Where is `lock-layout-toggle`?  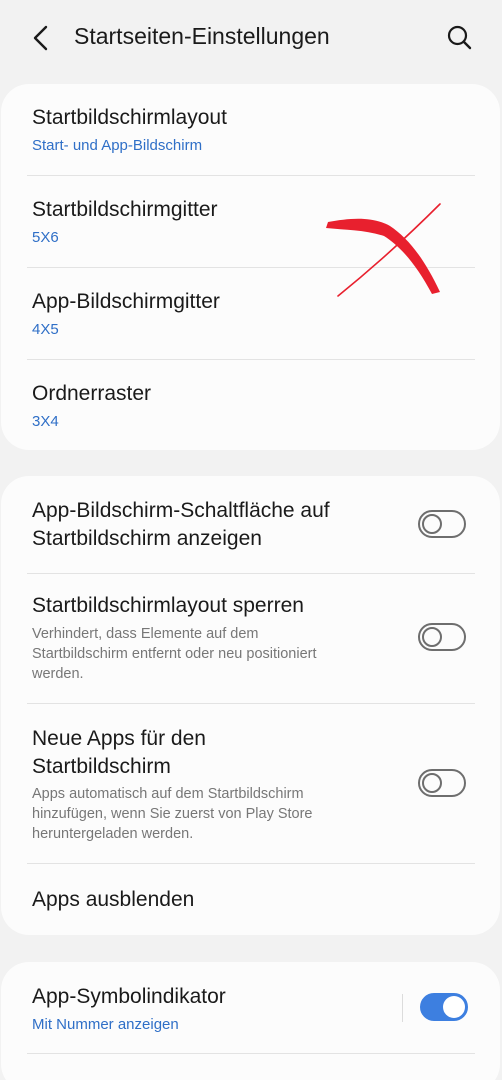
lock-layout-toggle is located at coordinates (442, 637).